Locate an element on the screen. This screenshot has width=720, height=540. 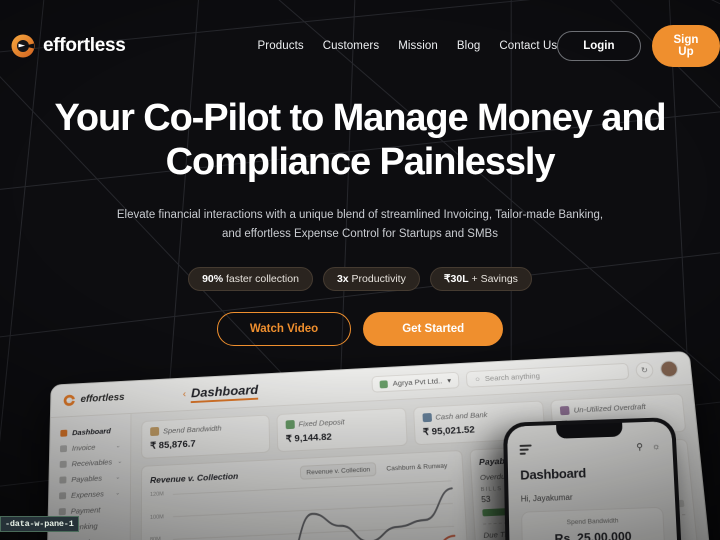
chevron-down-icon: ▾ is located at coordinates (449, 380).